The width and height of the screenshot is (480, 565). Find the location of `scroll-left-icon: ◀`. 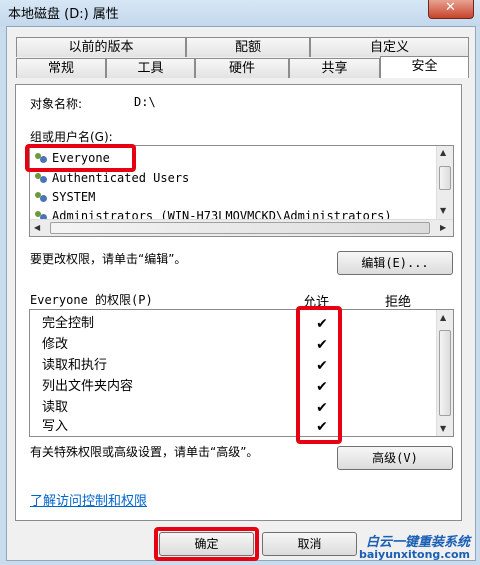

scroll-left-icon: ◀ is located at coordinates (37, 227).